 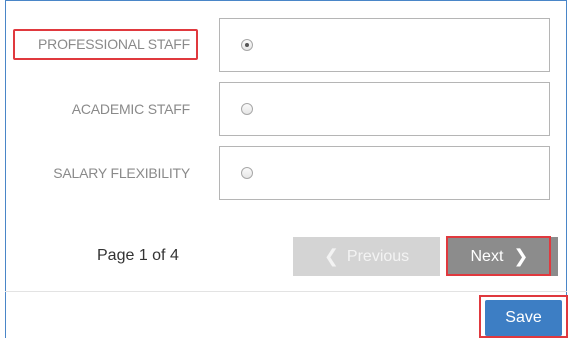 What do you see at coordinates (384, 45) in the screenshot?
I see `option-box-professional-staff` at bounding box center [384, 45].